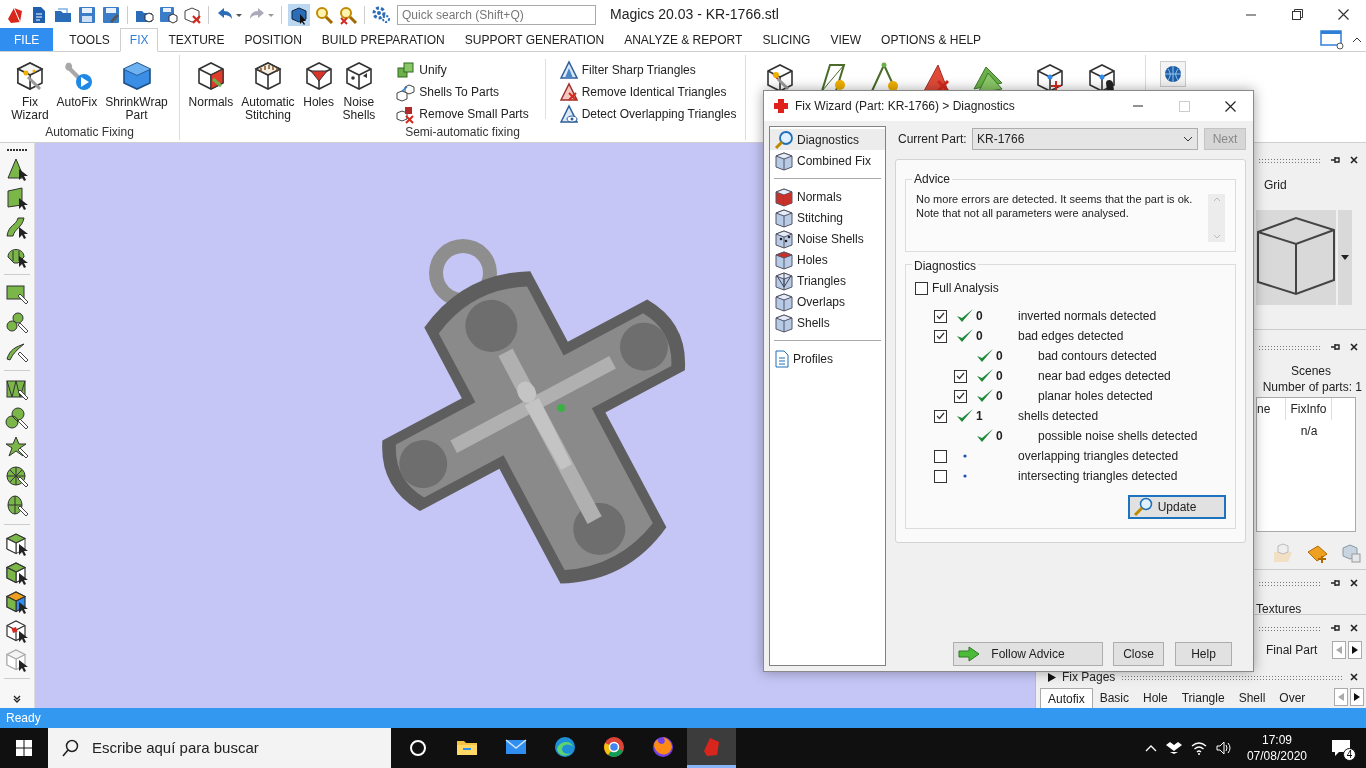 This screenshot has width=1366, height=768. What do you see at coordinates (219, 748) in the screenshot?
I see `taskbar-search: Escribe aquí para buscar` at bounding box center [219, 748].